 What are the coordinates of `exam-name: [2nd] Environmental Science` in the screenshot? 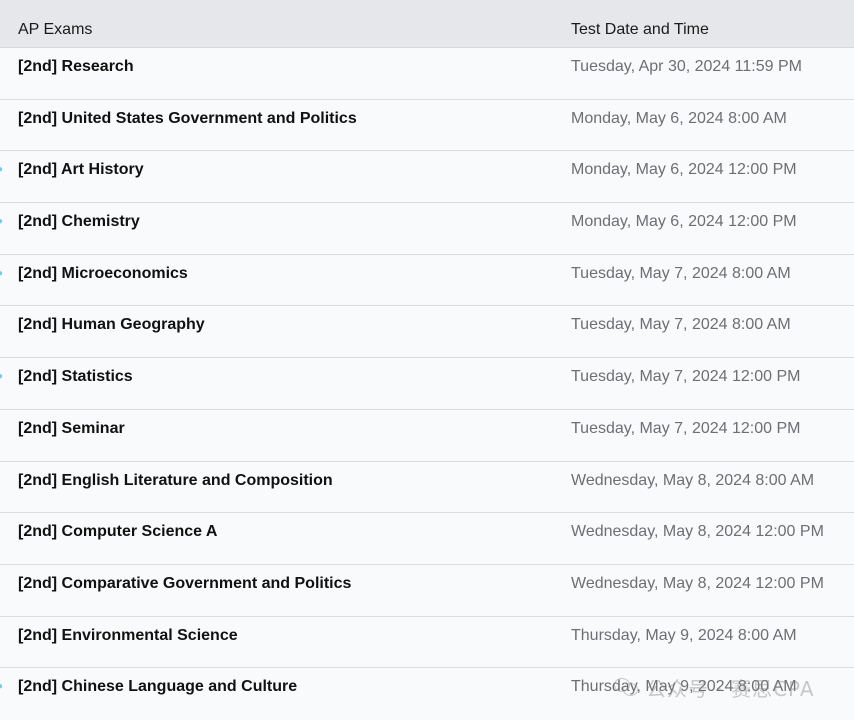 It's located at (128, 635).